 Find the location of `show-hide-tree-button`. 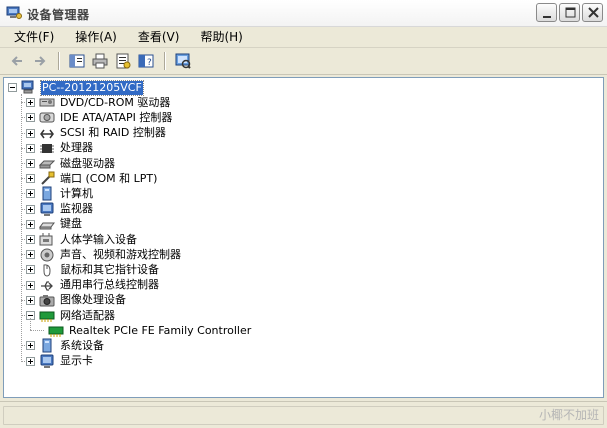

show-hide-tree-button is located at coordinates (77, 61).